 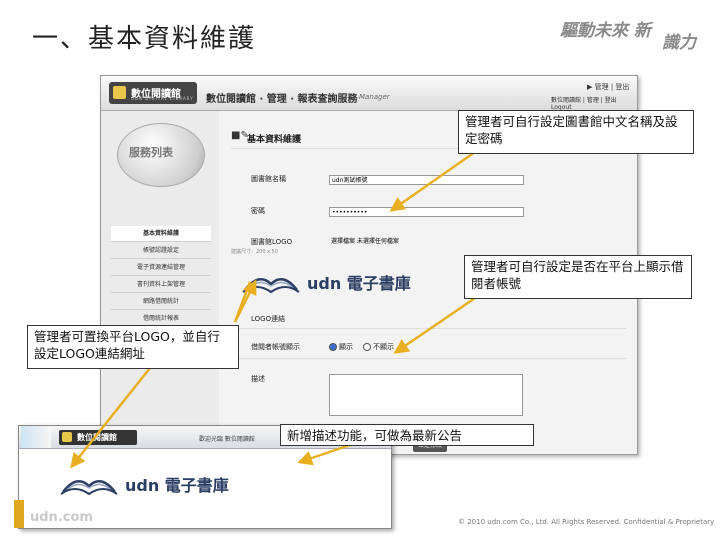 I want to click on logo-mark-icon, so click(x=119, y=92).